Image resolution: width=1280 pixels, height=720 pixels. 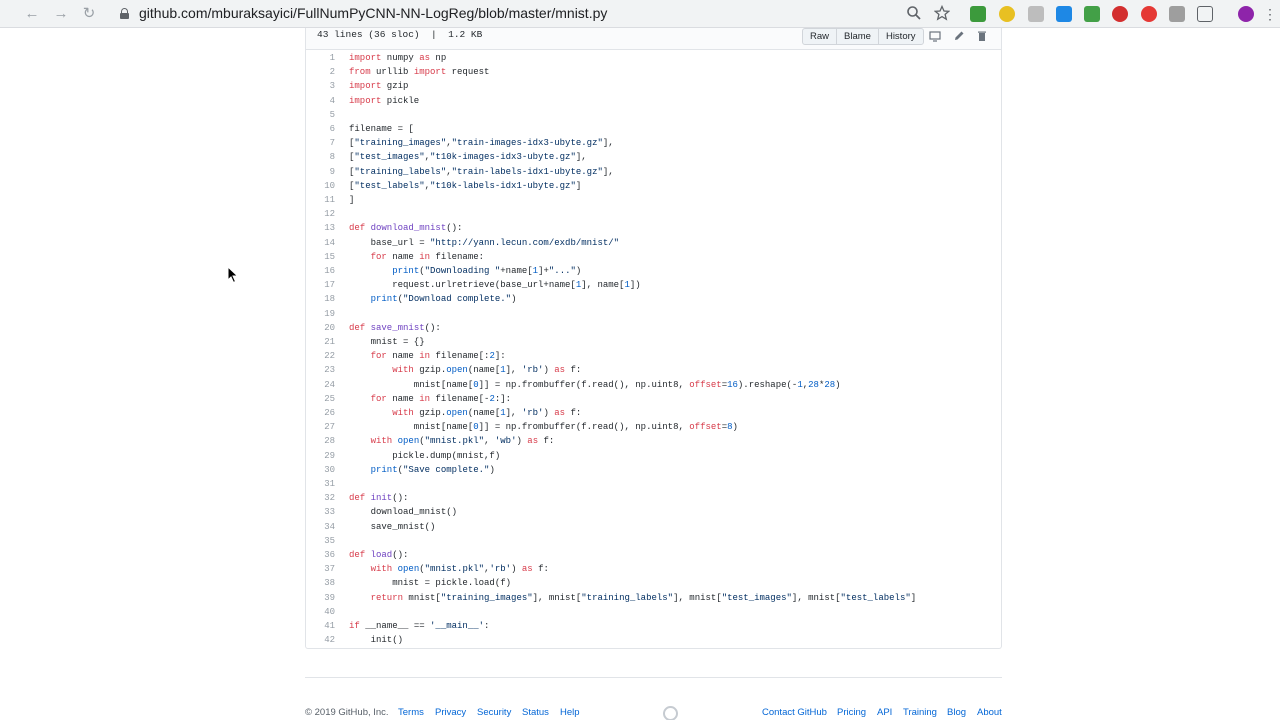 I want to click on line-number: 27, so click(x=320, y=427).